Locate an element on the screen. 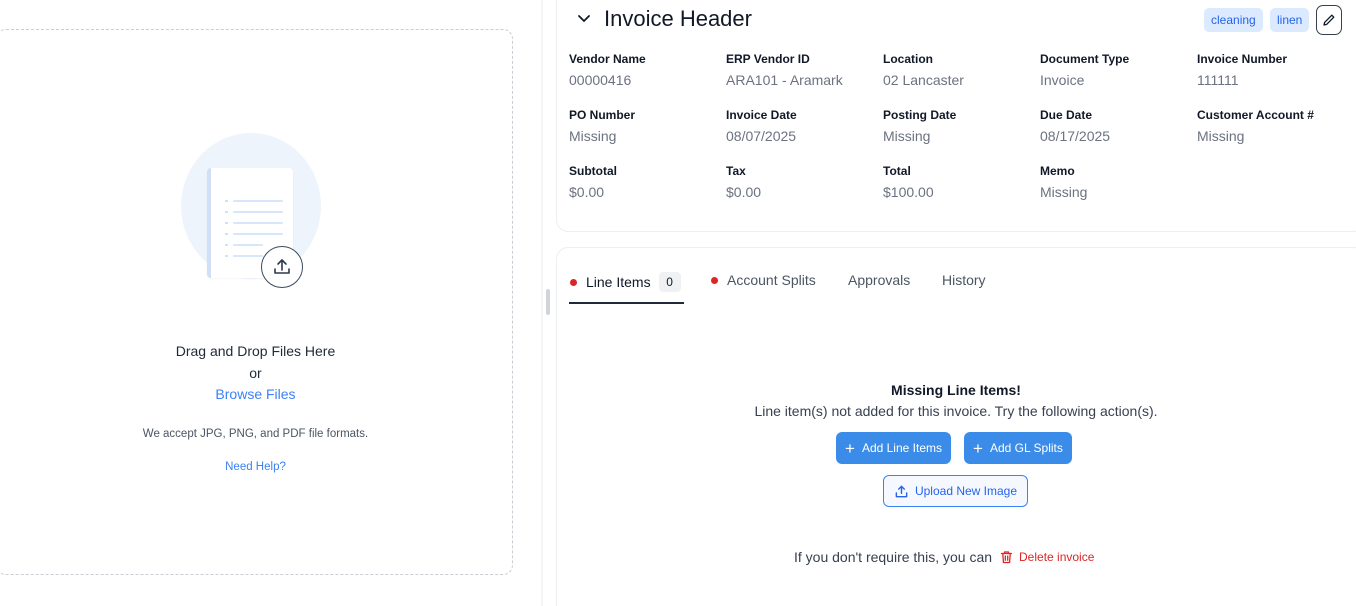 This screenshot has width=1356, height=606. invoice-number-label: Invoice Number is located at coordinates (1242, 59).